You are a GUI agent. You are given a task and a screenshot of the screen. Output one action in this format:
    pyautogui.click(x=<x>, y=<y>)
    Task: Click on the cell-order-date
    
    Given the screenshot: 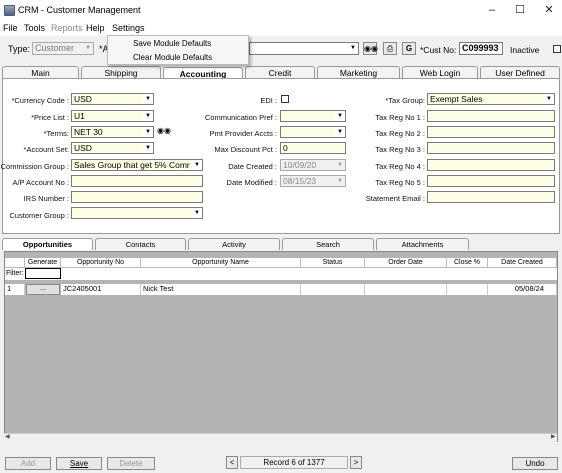 What is the action you would take?
    pyautogui.click(x=406, y=289)
    